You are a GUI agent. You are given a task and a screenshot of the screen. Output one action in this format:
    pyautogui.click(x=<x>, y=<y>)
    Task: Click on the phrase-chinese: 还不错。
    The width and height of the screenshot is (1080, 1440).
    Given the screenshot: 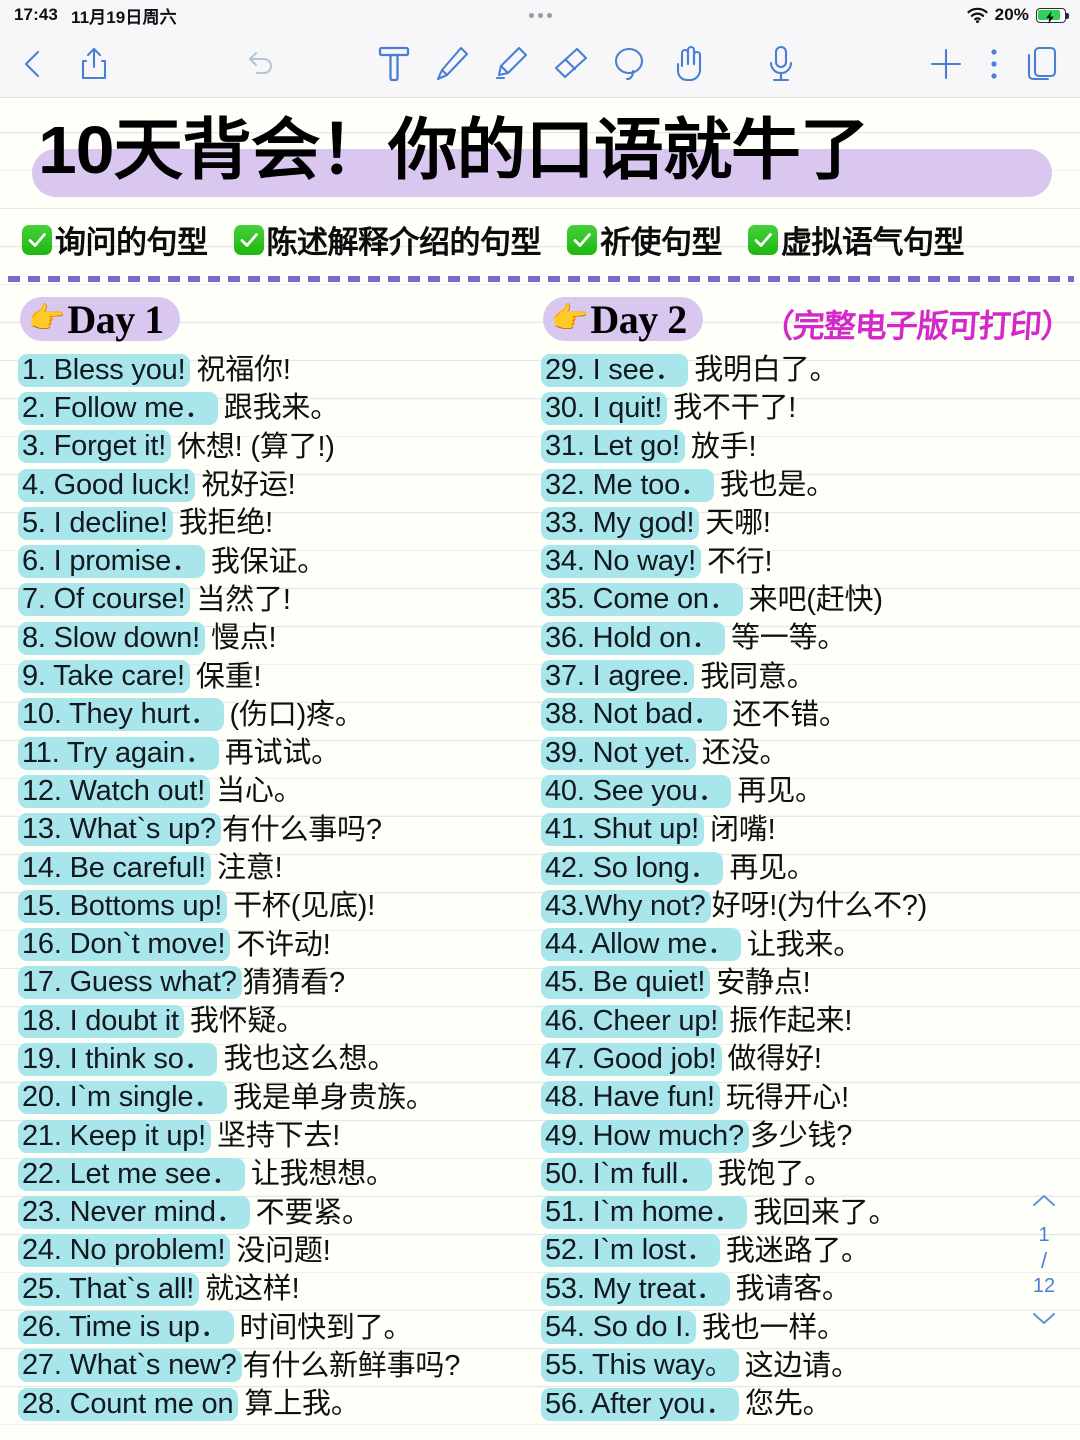 What is the action you would take?
    pyautogui.click(x=790, y=714)
    